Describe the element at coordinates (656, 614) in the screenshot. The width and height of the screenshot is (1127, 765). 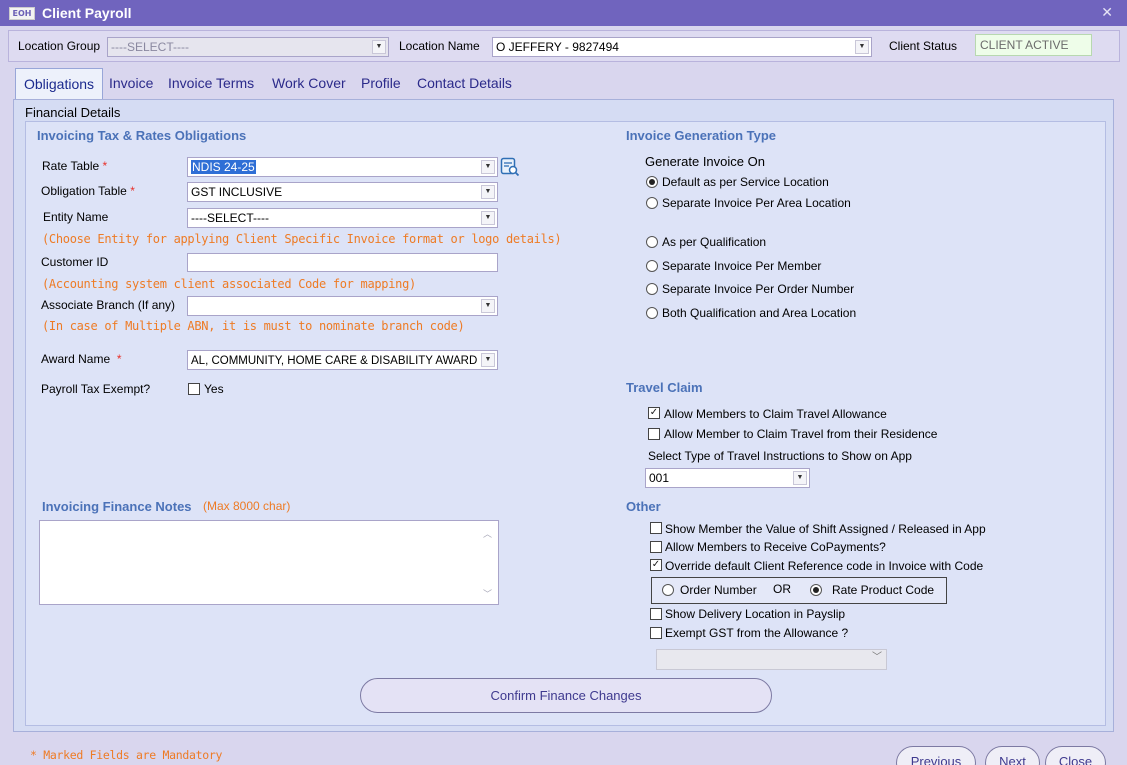
I see `delivery-location-checkbox` at that location.